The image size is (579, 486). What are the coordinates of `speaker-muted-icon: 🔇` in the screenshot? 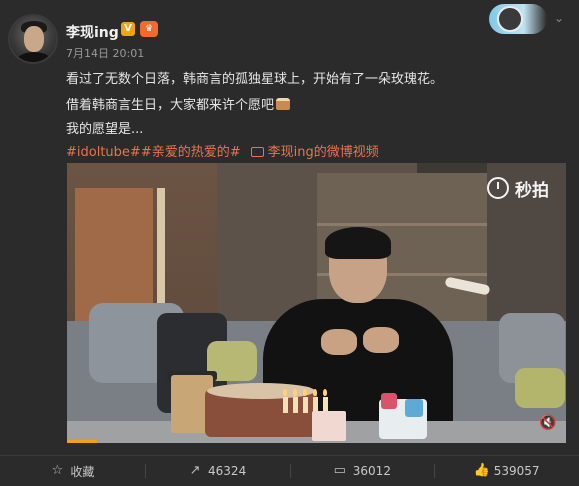 It's located at (547, 423).